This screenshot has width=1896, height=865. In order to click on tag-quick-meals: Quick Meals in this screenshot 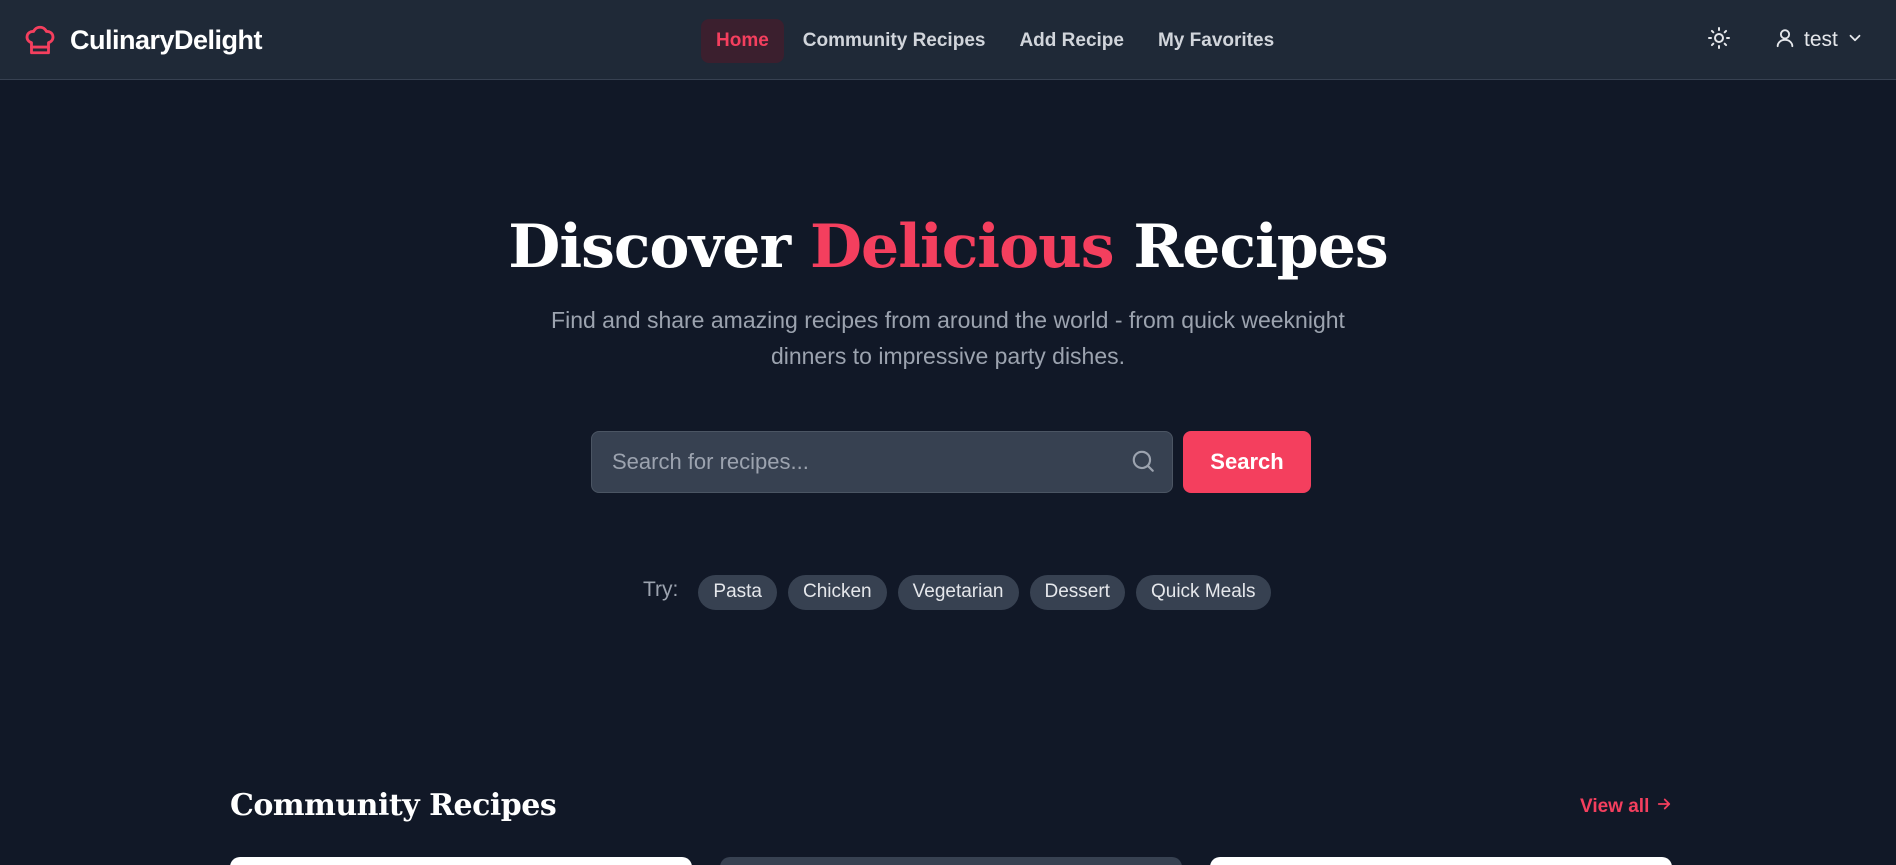, I will do `click(1203, 592)`.